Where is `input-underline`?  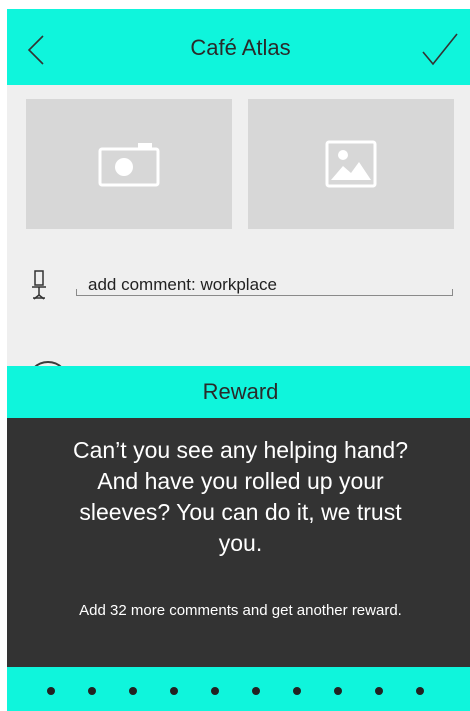
input-underline is located at coordinates (264, 295).